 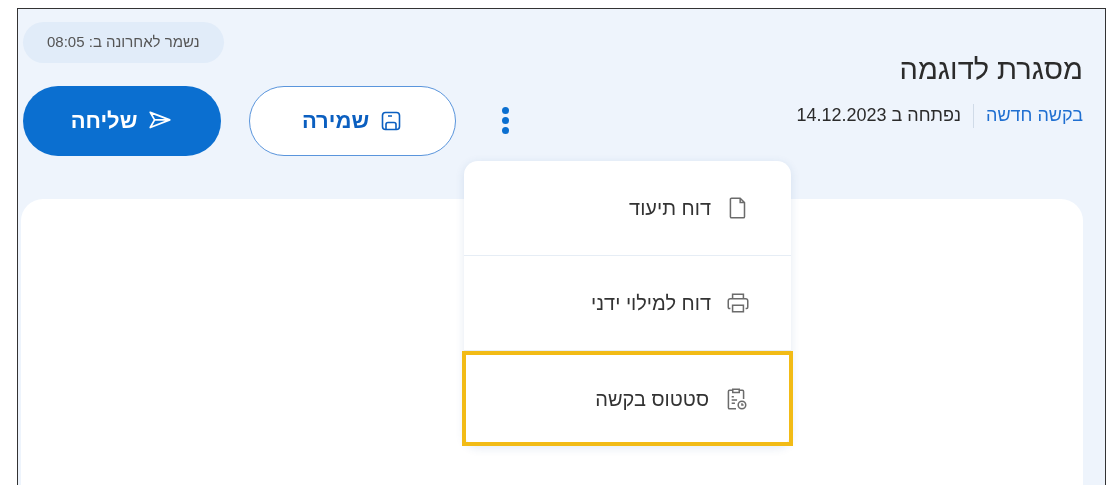 I want to click on page-title: מסגרת לדוגמה, so click(x=990, y=69).